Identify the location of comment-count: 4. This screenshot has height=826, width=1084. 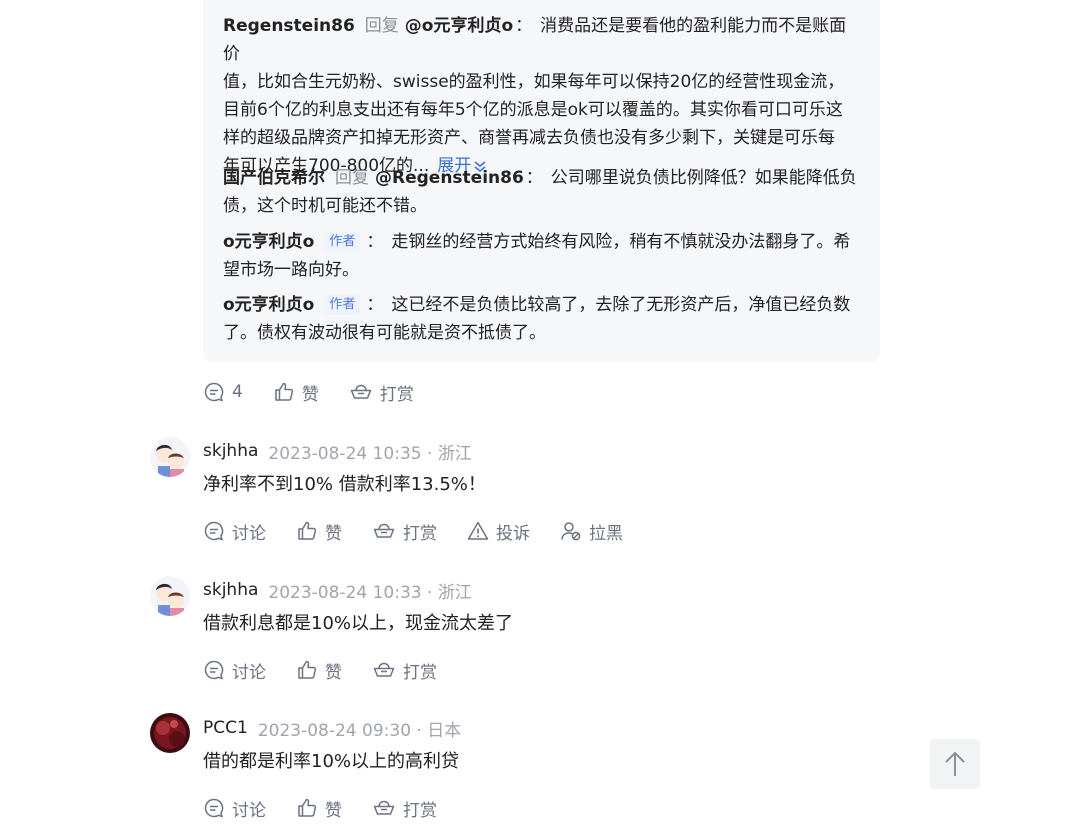
(237, 392).